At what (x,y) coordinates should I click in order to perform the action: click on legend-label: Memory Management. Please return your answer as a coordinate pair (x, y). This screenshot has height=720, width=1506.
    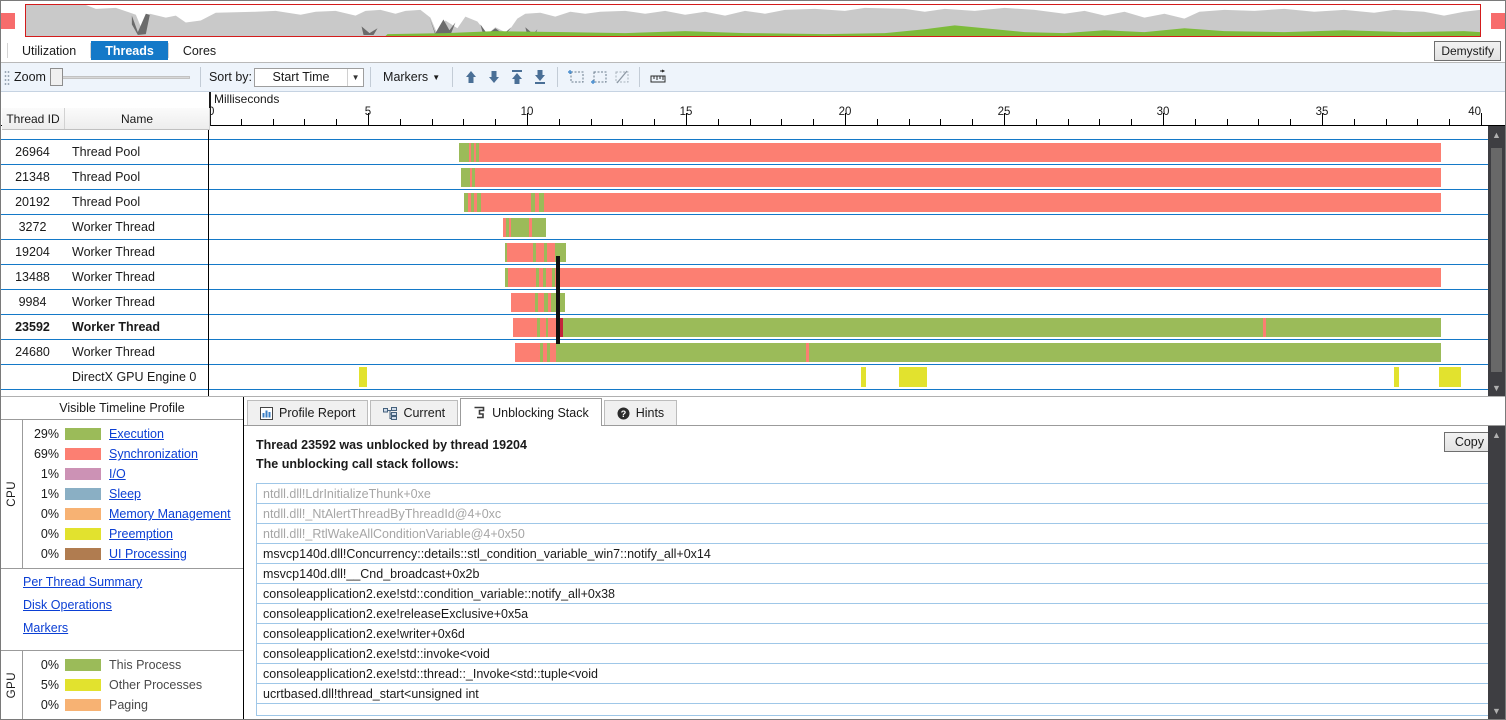
    Looking at the image, I should click on (170, 514).